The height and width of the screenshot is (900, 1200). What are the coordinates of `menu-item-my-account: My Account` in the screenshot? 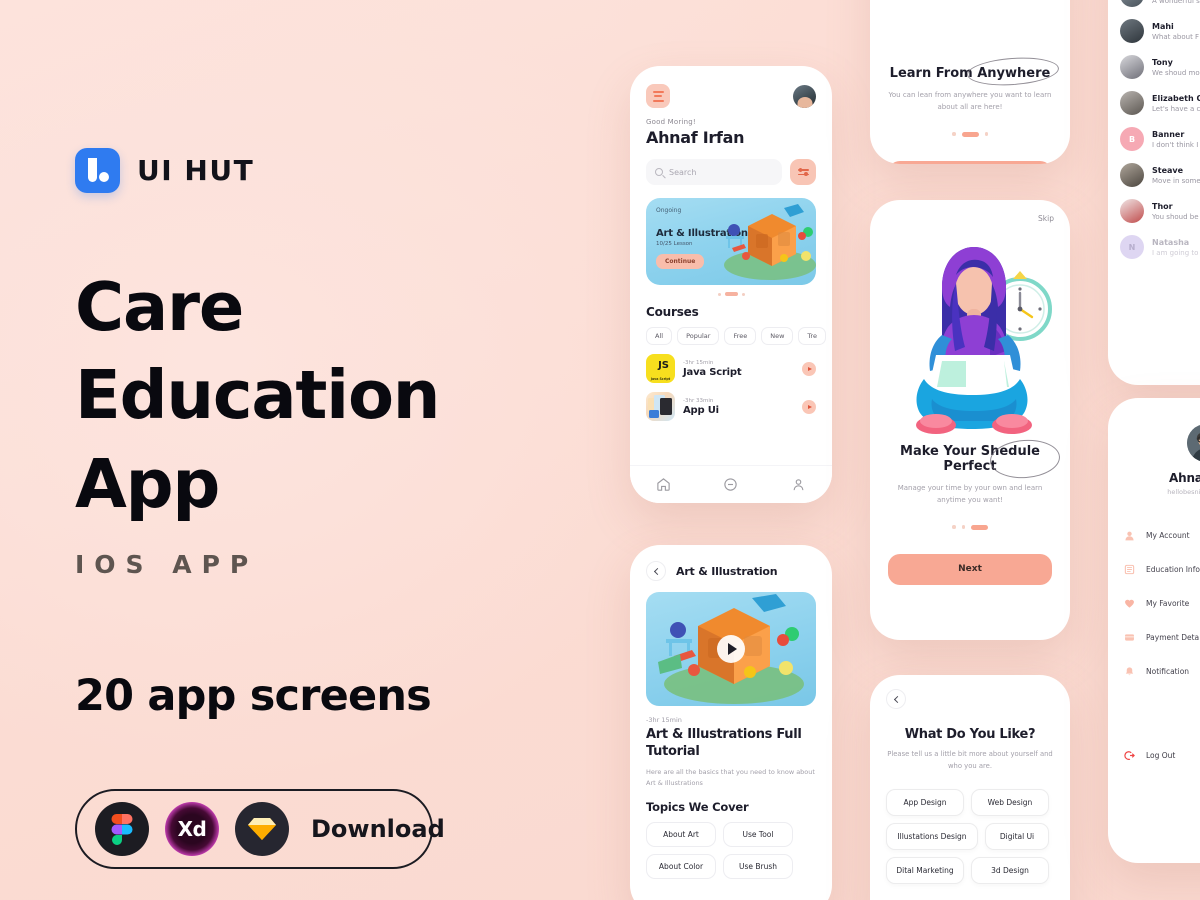 It's located at (1154, 535).